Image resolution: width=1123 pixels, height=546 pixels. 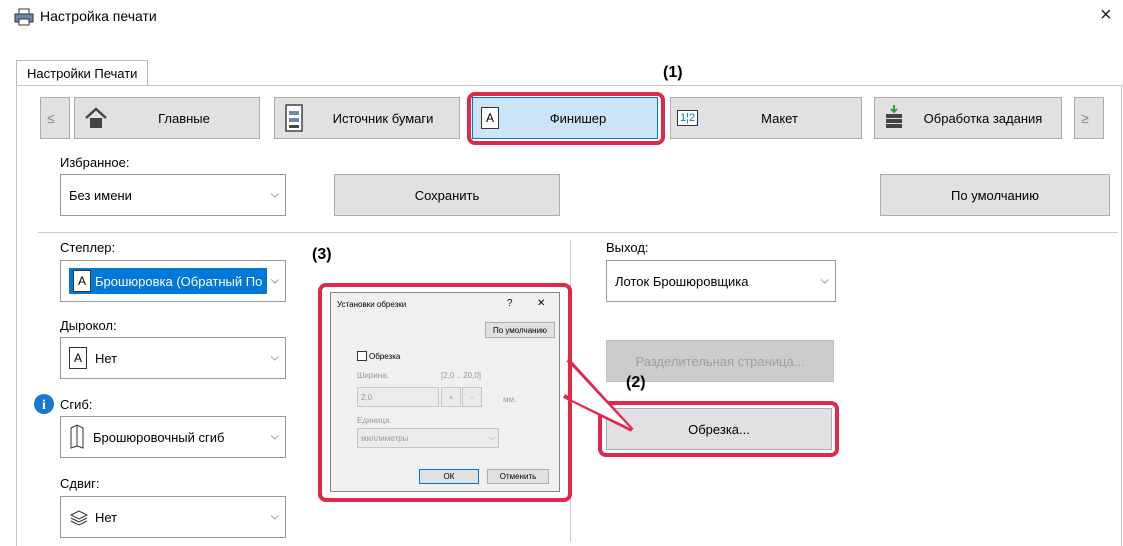 I want to click on favorites-select: Без имени ⌵, so click(x=173, y=195).